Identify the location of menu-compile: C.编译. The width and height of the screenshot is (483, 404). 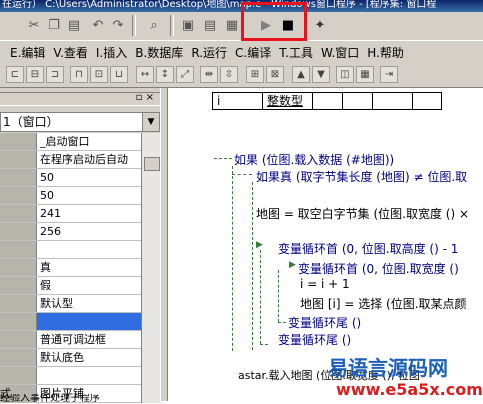
(253, 52).